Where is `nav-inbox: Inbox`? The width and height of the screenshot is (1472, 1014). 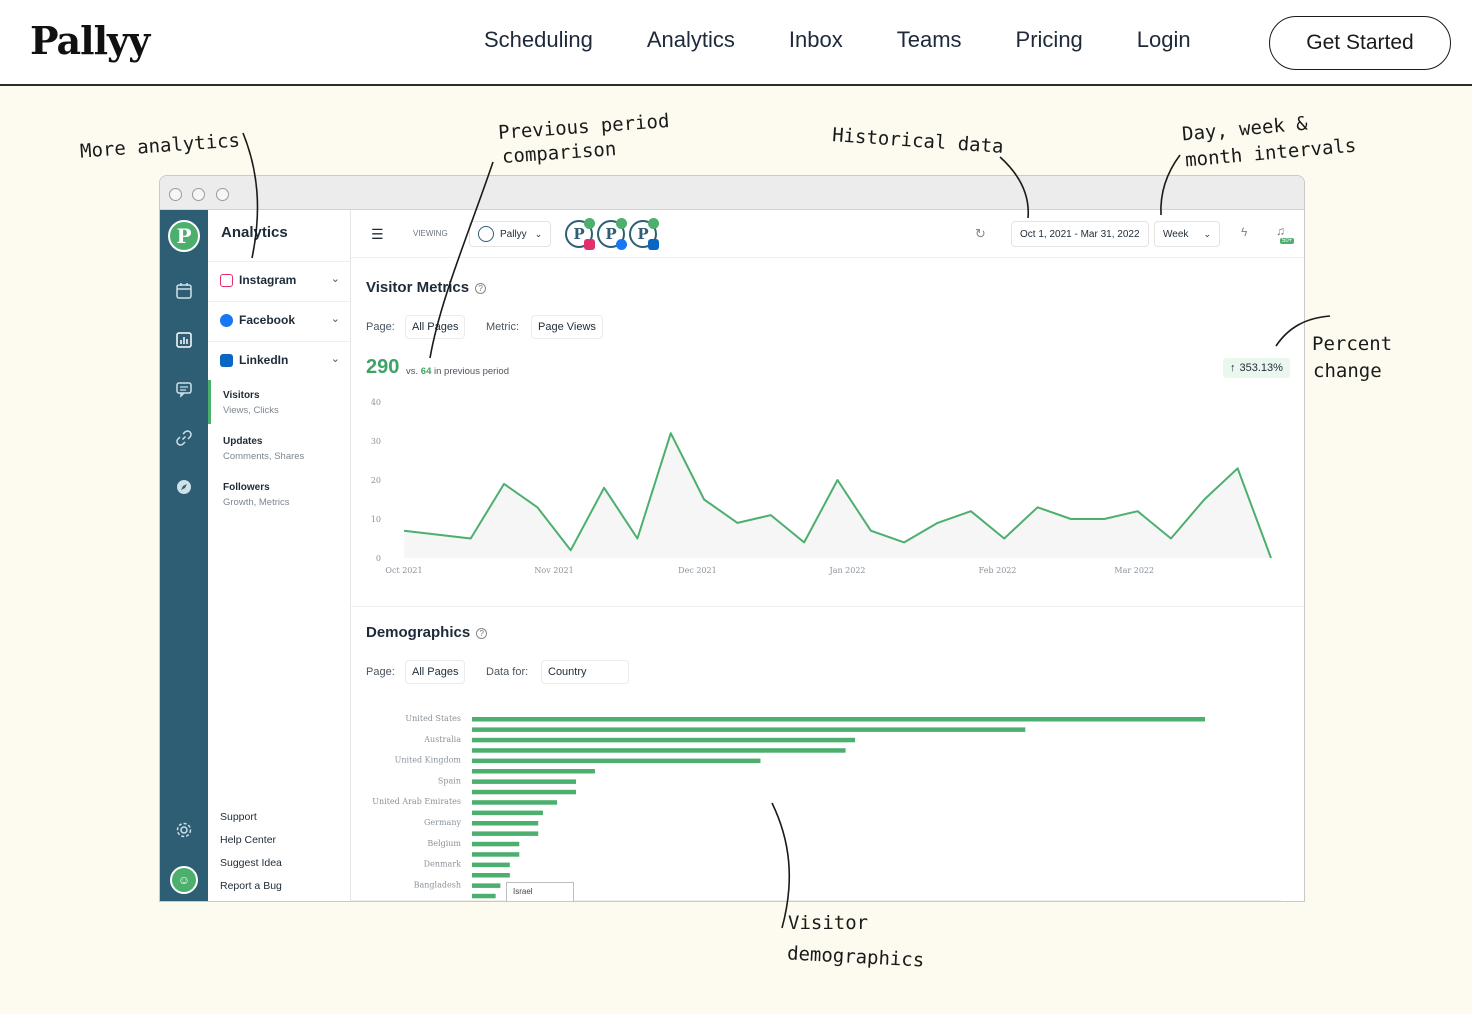 nav-inbox: Inbox is located at coordinates (816, 40).